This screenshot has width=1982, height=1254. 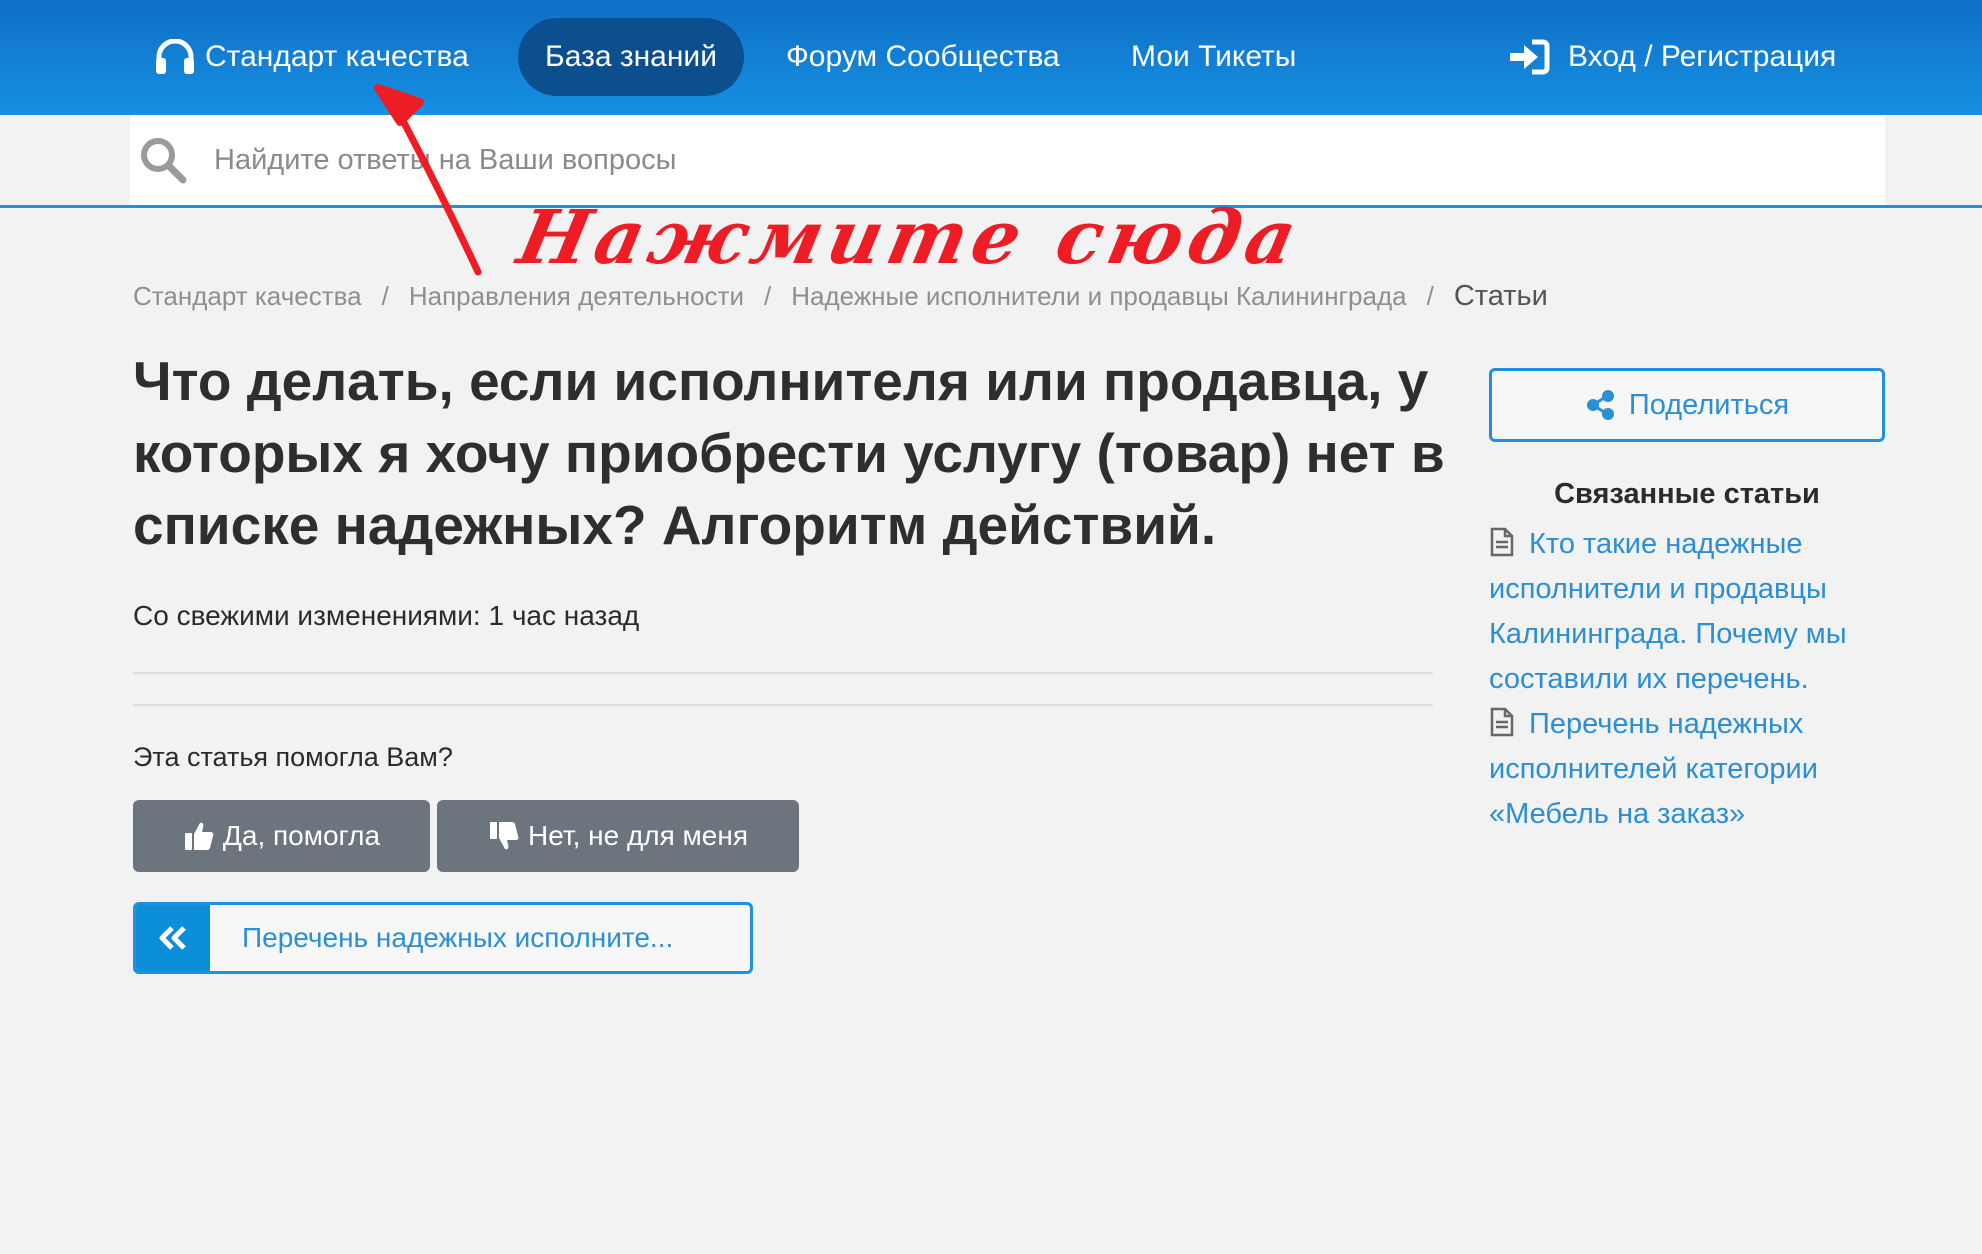 What do you see at coordinates (1702, 56) in the screenshot?
I see `login-label: Вход / Регистрация` at bounding box center [1702, 56].